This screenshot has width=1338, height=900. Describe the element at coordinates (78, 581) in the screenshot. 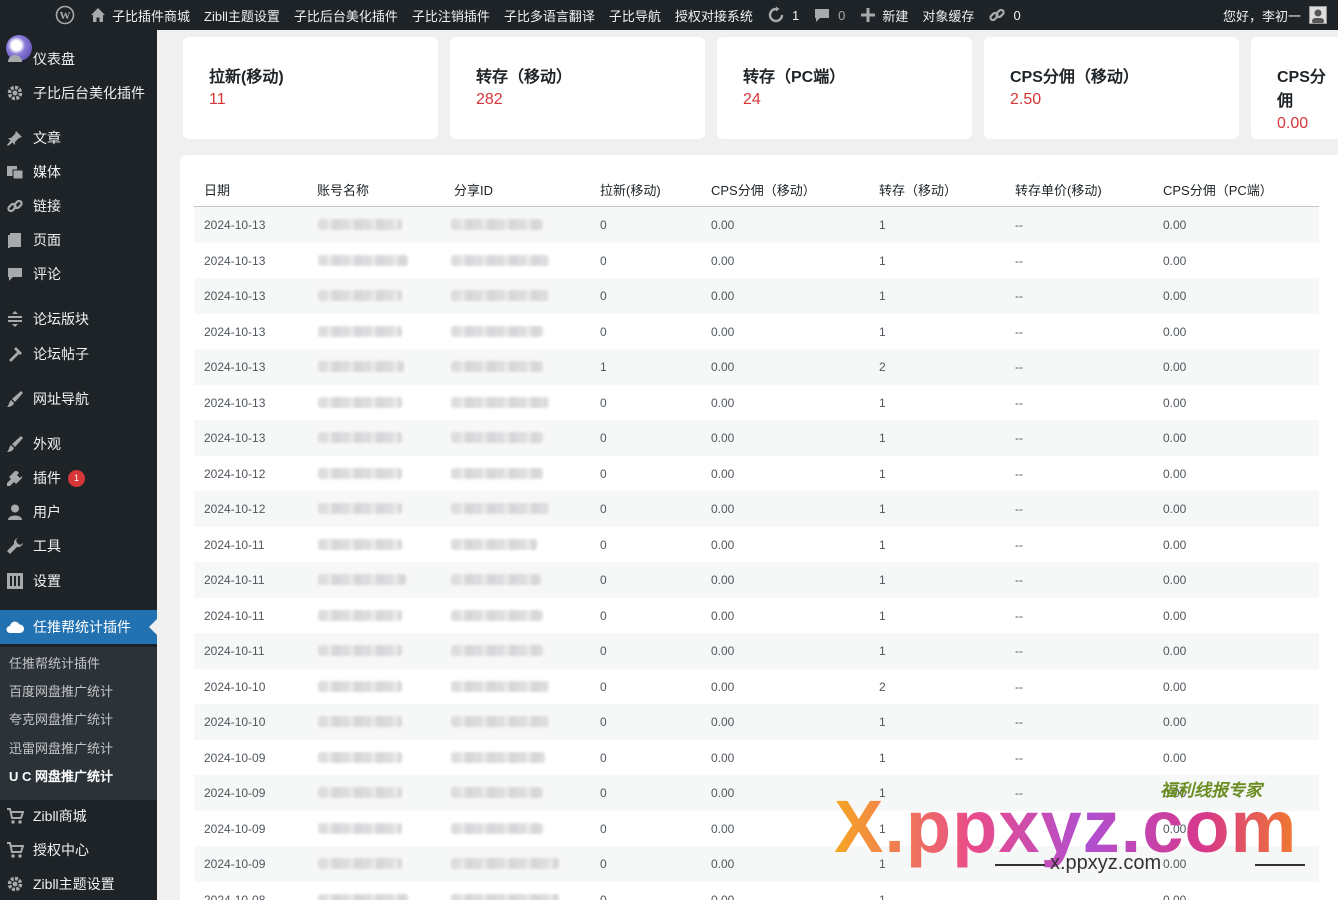

I see `sidebar-item-settings: 设置` at that location.